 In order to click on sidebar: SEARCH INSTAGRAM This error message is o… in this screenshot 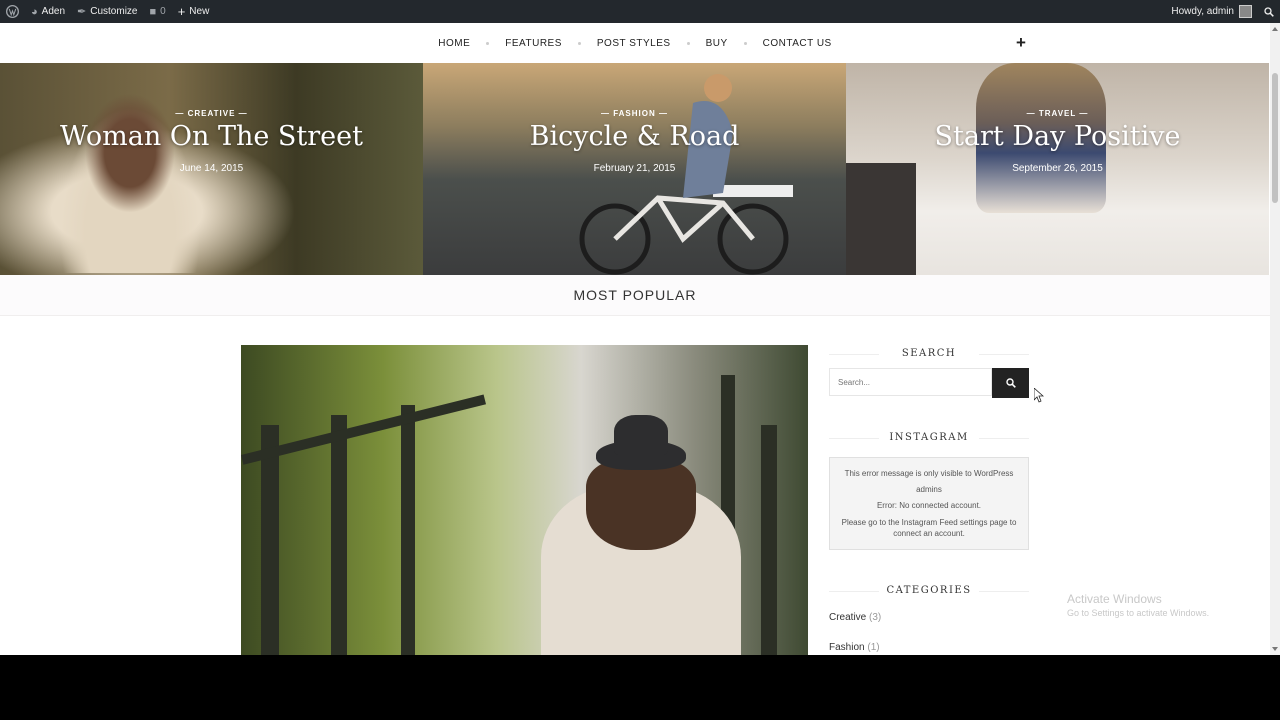, I will do `click(929, 499)`.